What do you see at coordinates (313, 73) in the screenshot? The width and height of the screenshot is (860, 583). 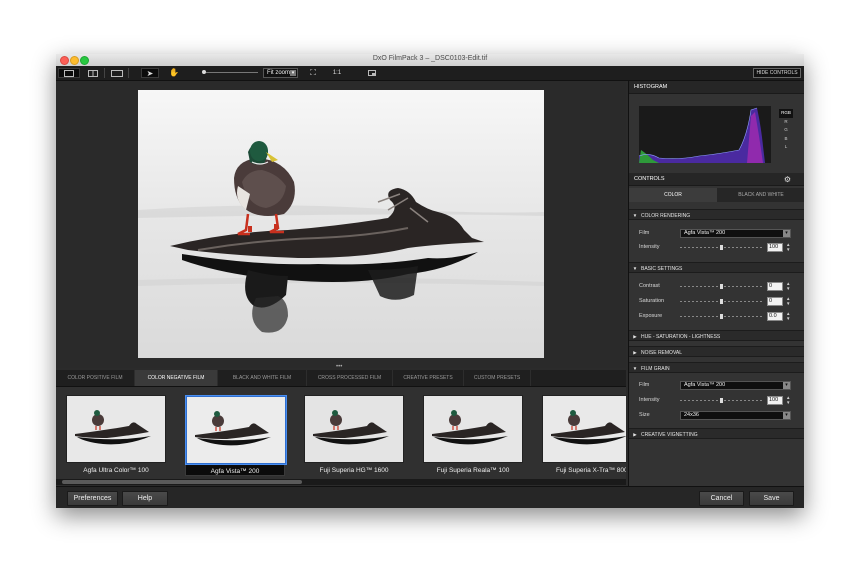 I see `fit-screen-button: ⛶` at bounding box center [313, 73].